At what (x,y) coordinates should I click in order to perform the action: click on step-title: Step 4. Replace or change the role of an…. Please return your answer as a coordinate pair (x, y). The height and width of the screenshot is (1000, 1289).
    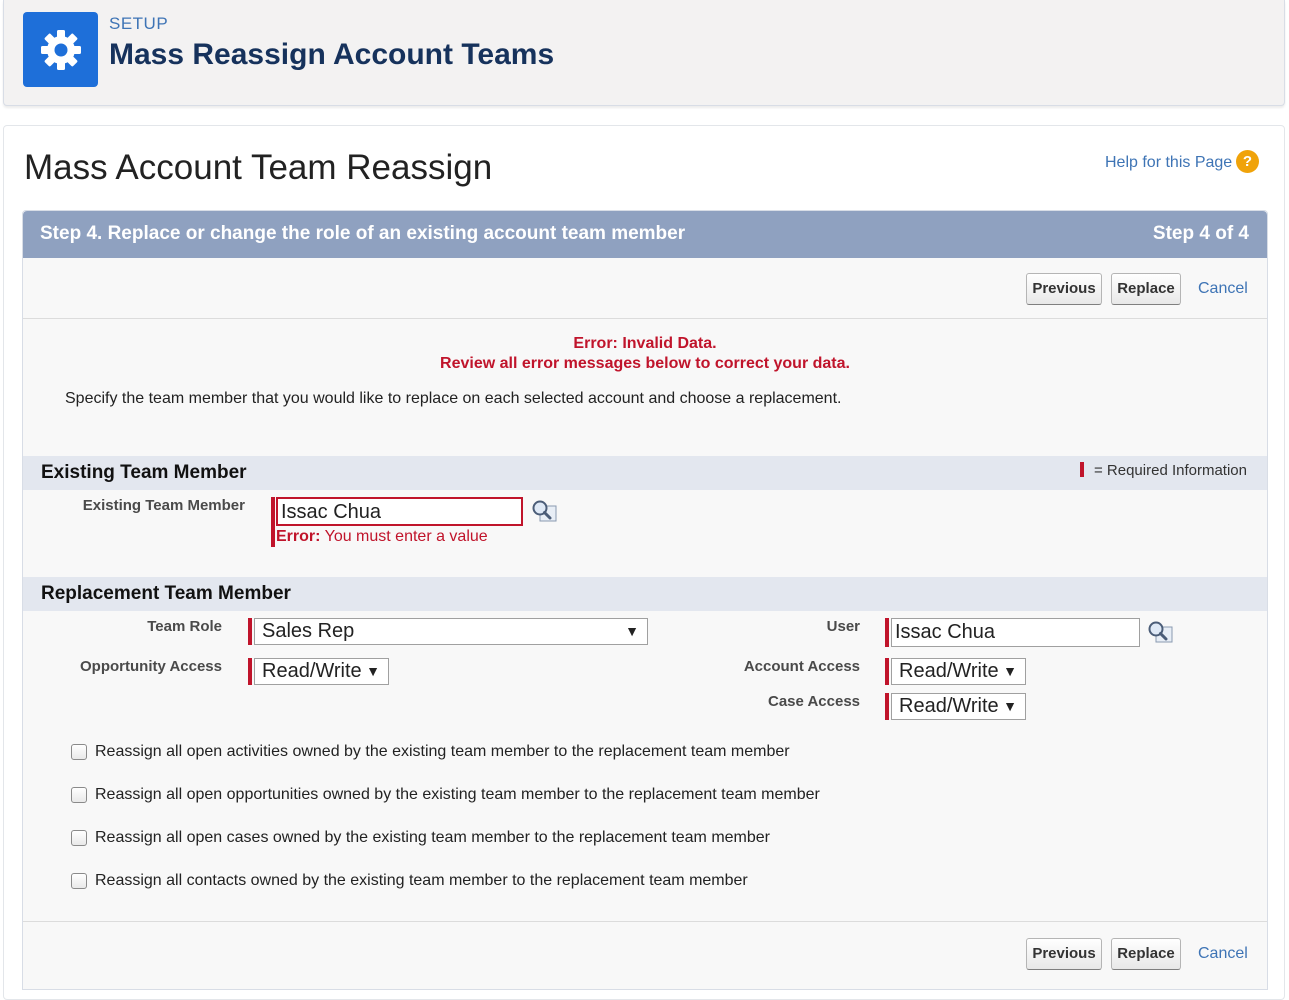
    Looking at the image, I should click on (363, 233).